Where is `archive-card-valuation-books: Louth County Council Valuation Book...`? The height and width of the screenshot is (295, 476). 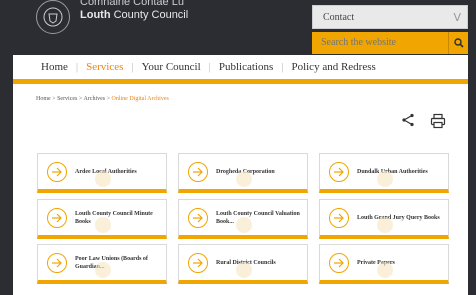 archive-card-valuation-books: Louth County Council Valuation Book... is located at coordinates (243, 219).